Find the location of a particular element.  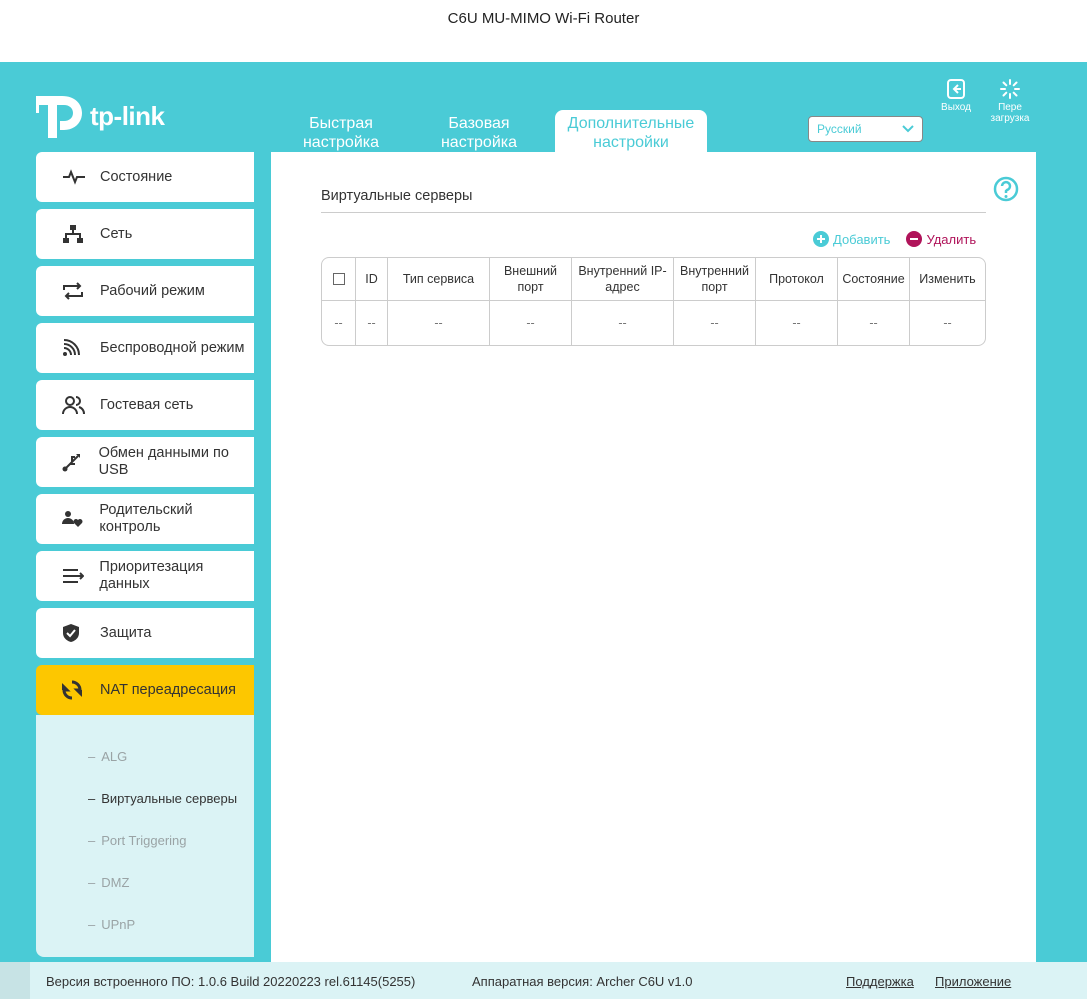

delete-label: Удалить is located at coordinates (951, 239).